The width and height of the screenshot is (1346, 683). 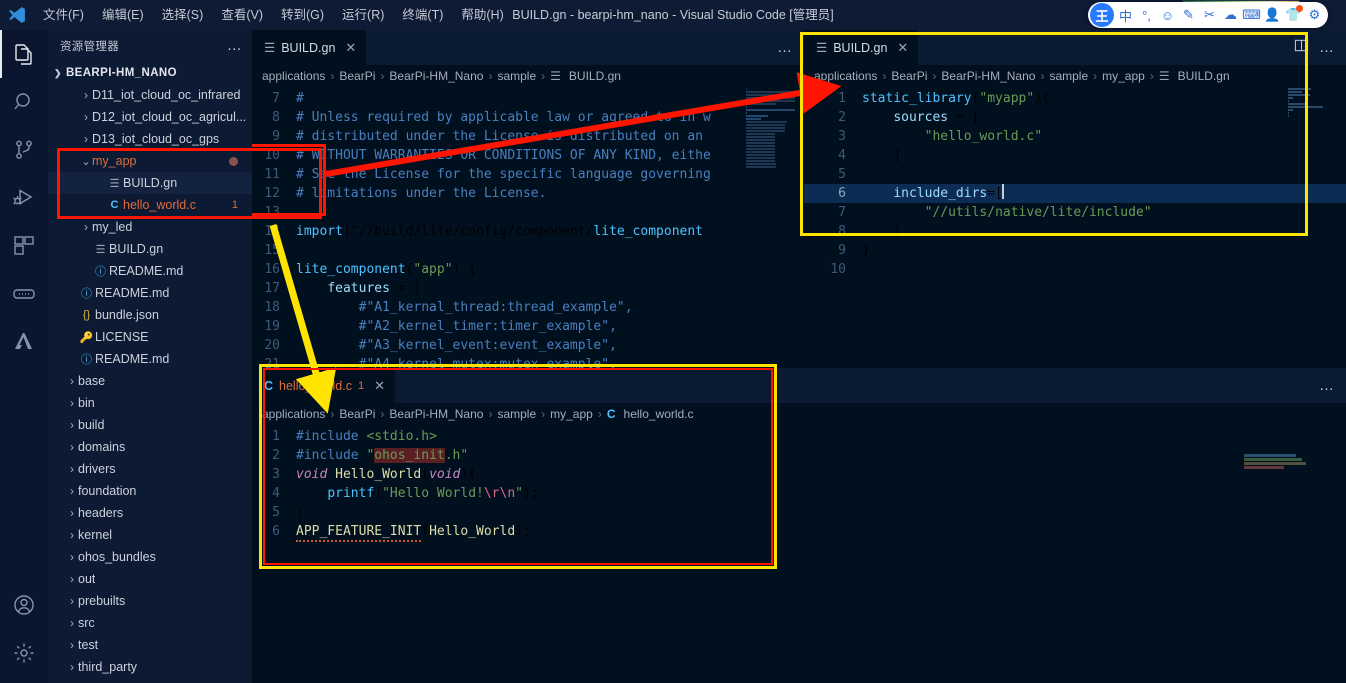 What do you see at coordinates (123, 15) in the screenshot?
I see `menu-edit: 编辑(E)` at bounding box center [123, 15].